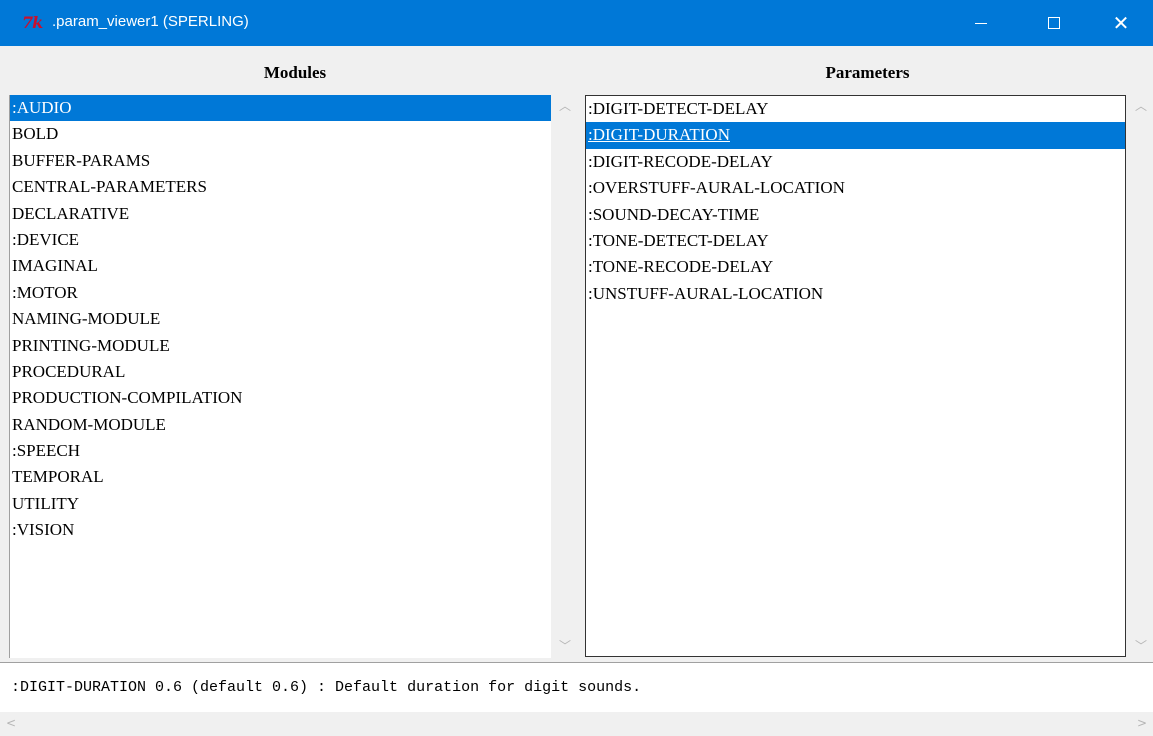  I want to click on maximize-button, so click(1054, 23).